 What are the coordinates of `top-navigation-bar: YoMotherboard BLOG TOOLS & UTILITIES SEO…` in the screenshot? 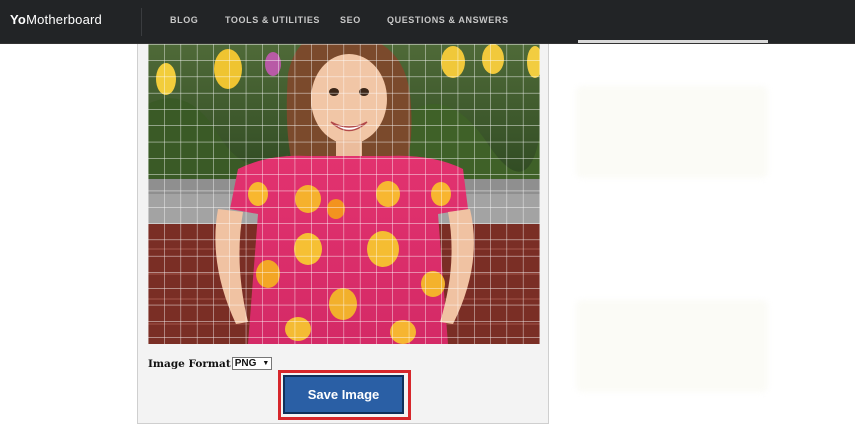 It's located at (427, 22).